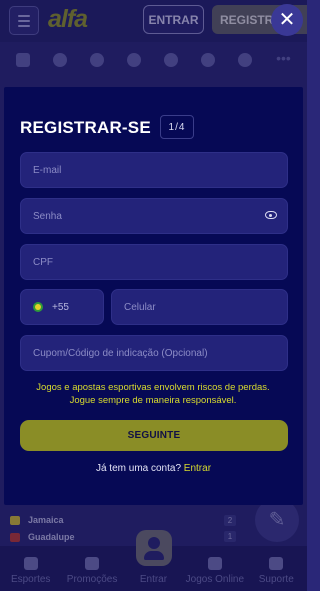 The width and height of the screenshot is (320, 591). Describe the element at coordinates (197, 468) in the screenshot. I see `login-link: Entrar` at that location.